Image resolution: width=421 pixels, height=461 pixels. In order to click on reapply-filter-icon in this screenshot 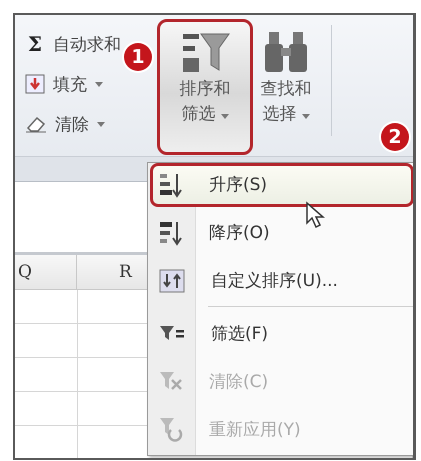, I will do `click(171, 429)`.